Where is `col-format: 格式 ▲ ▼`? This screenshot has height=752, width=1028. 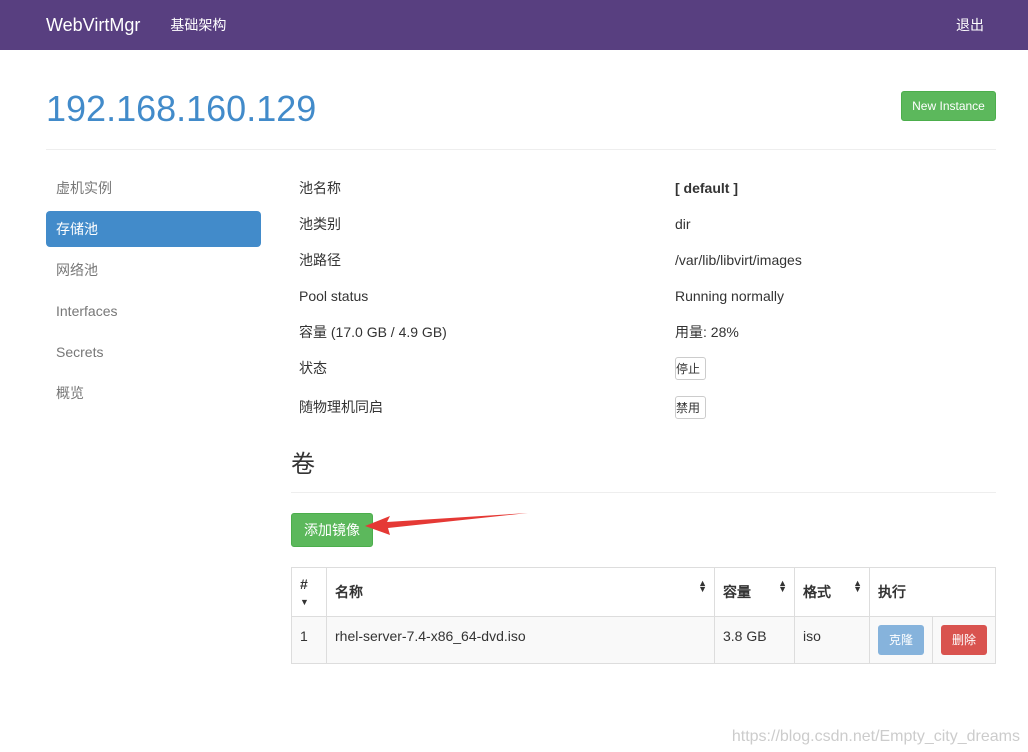
col-format: 格式 ▲ ▼ is located at coordinates (832, 592).